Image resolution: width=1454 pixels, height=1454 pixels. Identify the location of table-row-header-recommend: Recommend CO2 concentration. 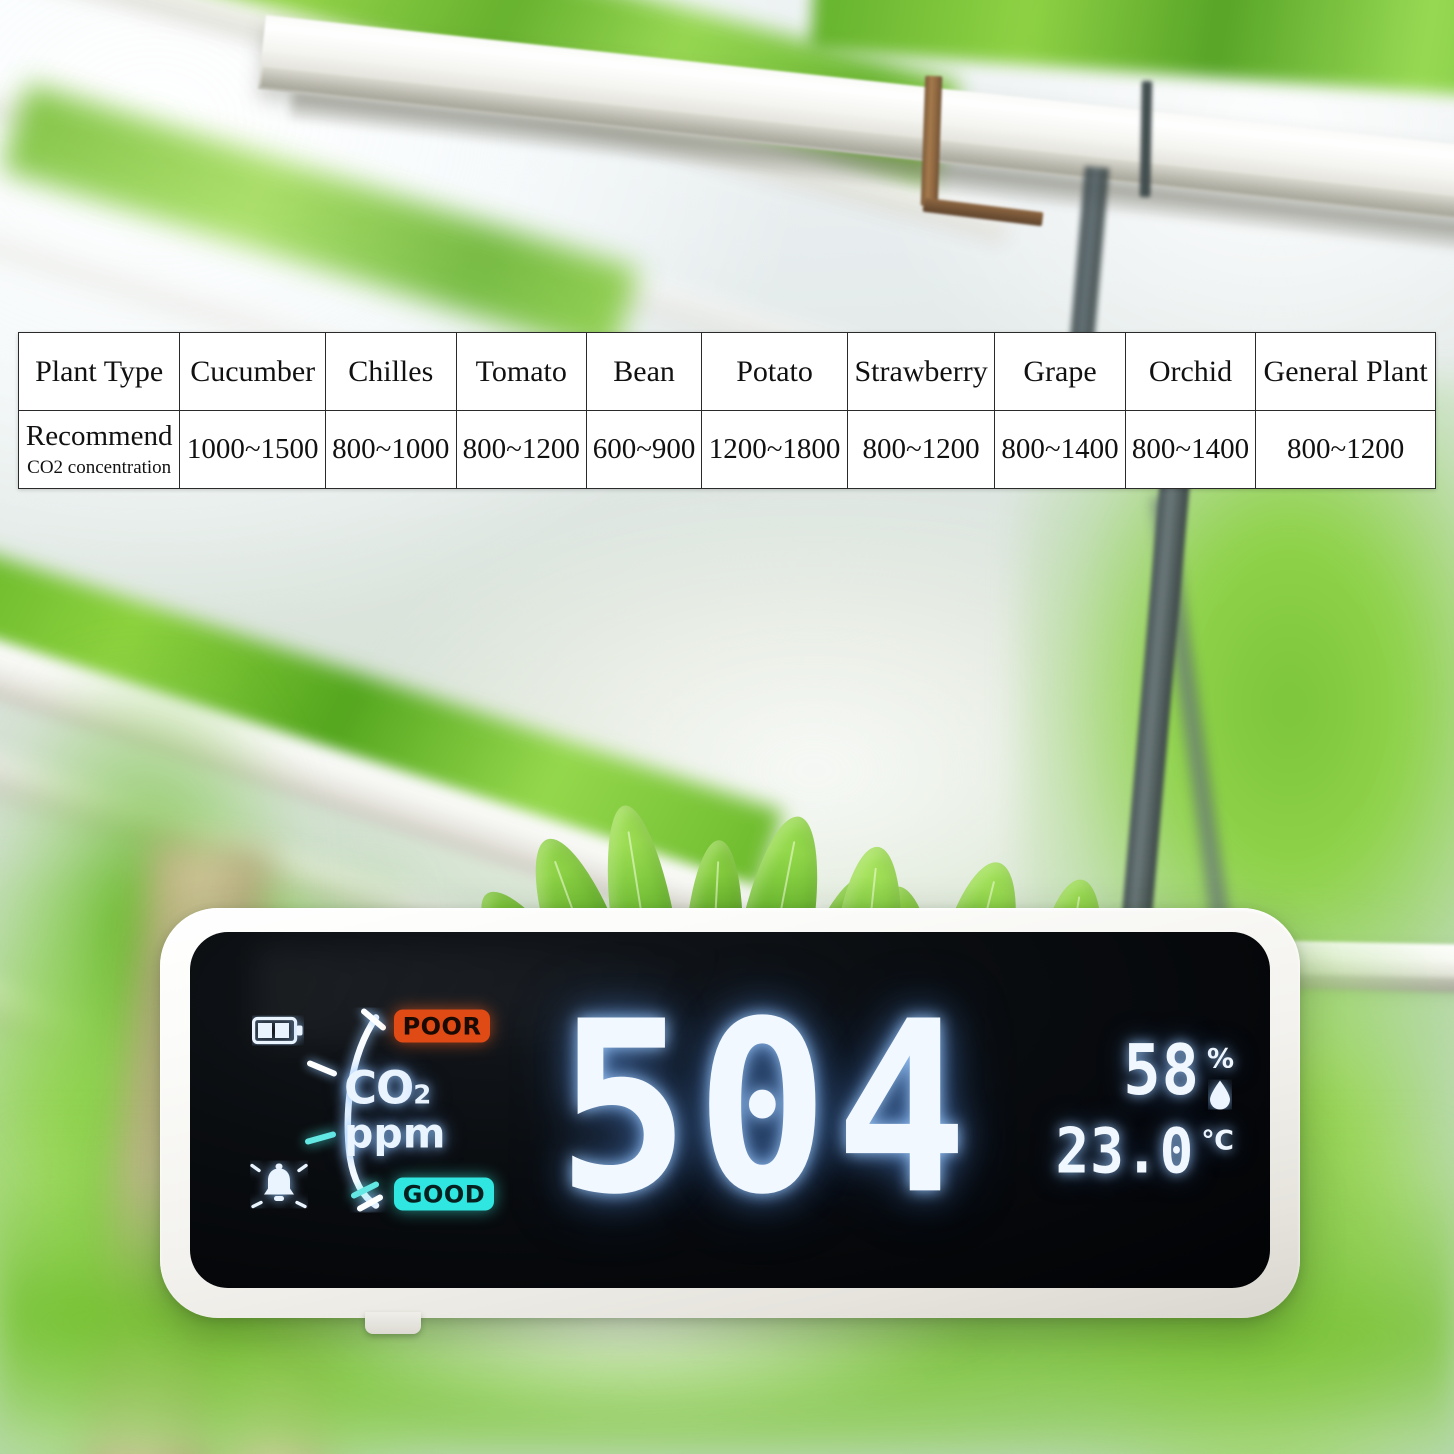
(99, 449).